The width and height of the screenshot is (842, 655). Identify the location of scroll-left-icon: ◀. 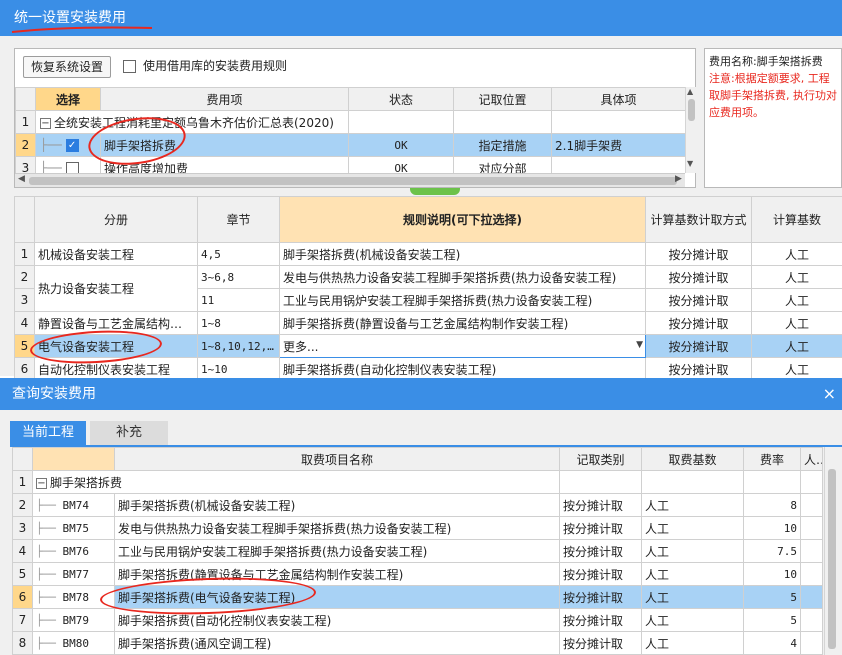
(21, 179).